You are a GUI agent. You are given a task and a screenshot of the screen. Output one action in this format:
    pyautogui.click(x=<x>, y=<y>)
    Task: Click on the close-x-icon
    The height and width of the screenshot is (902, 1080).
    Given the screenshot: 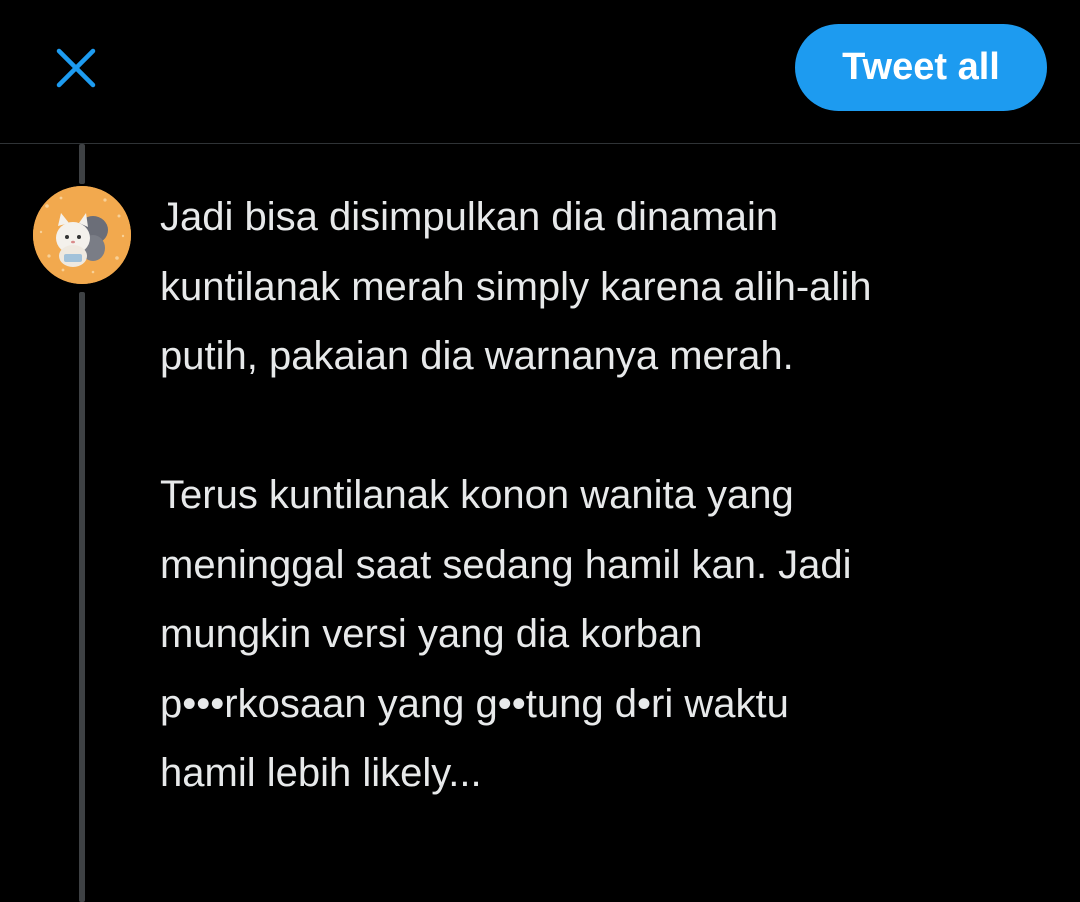 What is the action you would take?
    pyautogui.click(x=76, y=68)
    